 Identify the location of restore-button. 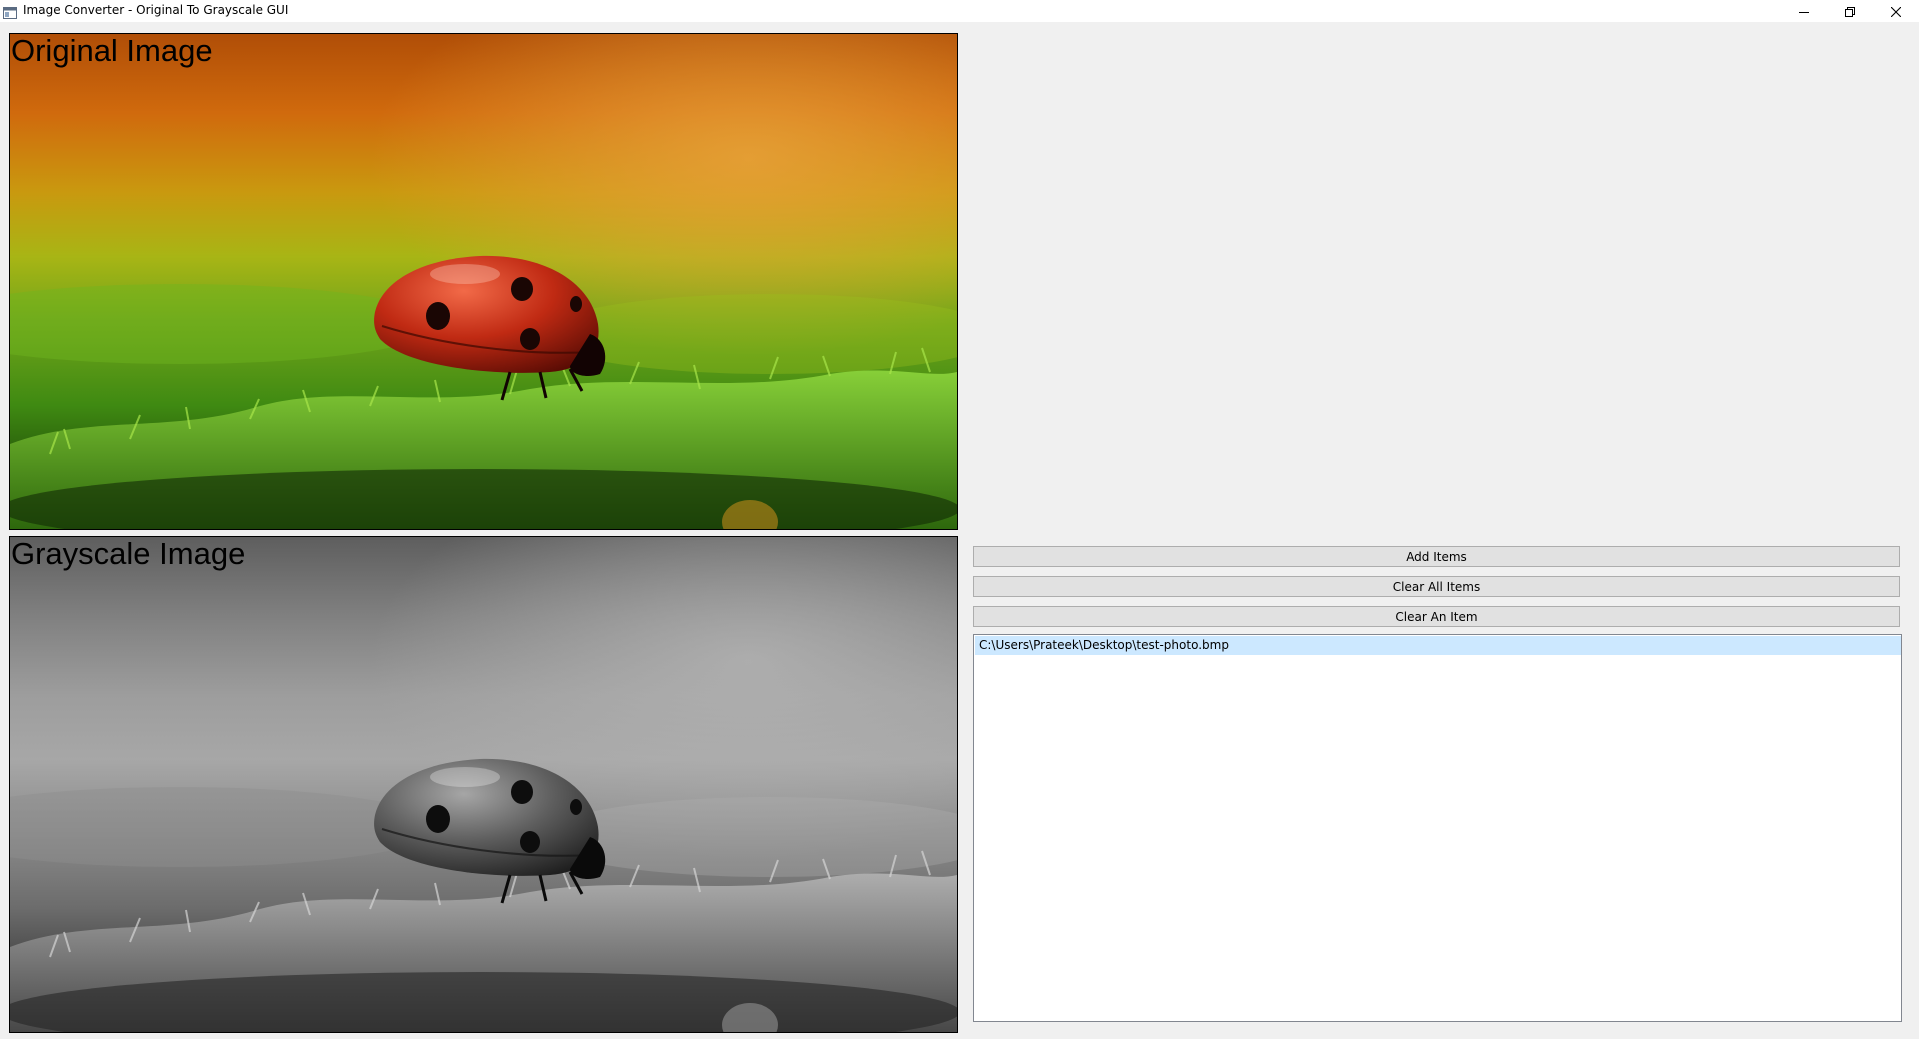
(1850, 11).